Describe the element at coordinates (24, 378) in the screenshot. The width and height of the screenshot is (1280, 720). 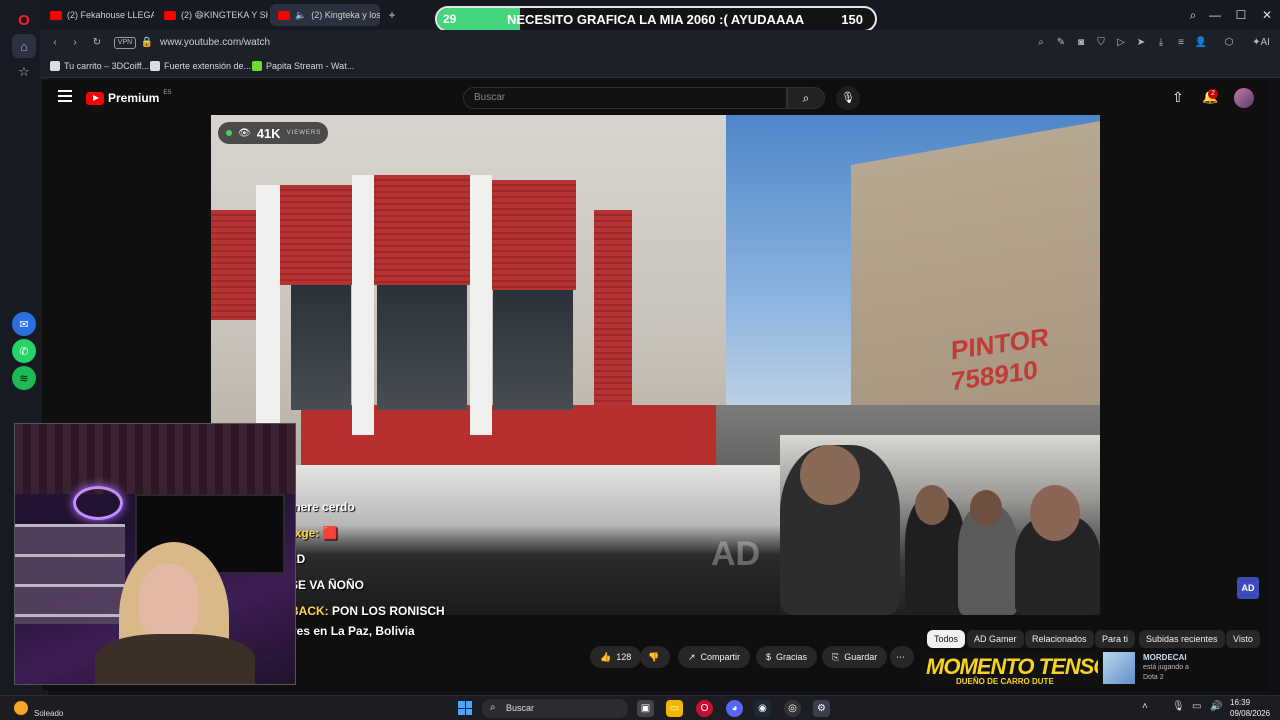
I see `spotify-icon: ≋` at that location.